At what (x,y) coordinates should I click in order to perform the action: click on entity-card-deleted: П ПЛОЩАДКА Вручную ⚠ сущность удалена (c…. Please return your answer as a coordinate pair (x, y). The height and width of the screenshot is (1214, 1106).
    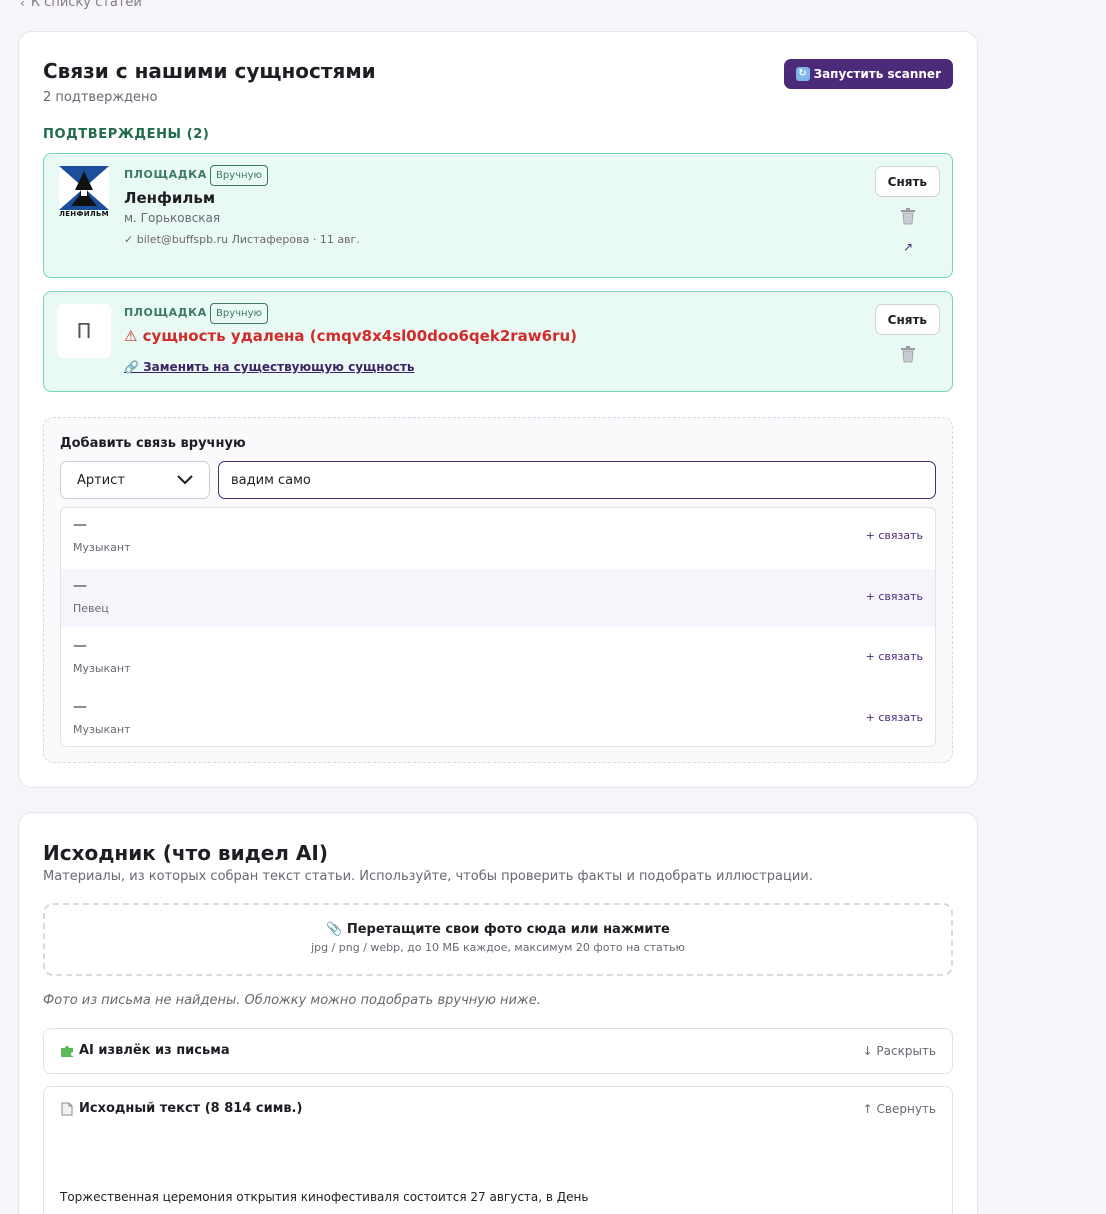
    Looking at the image, I should click on (498, 341).